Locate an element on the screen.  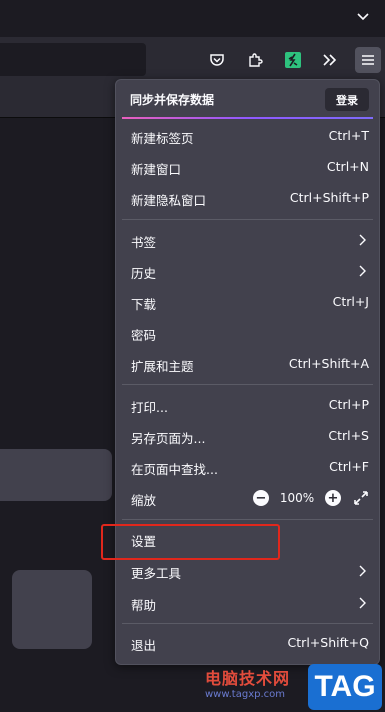
extensions-button is located at coordinates (255, 60).